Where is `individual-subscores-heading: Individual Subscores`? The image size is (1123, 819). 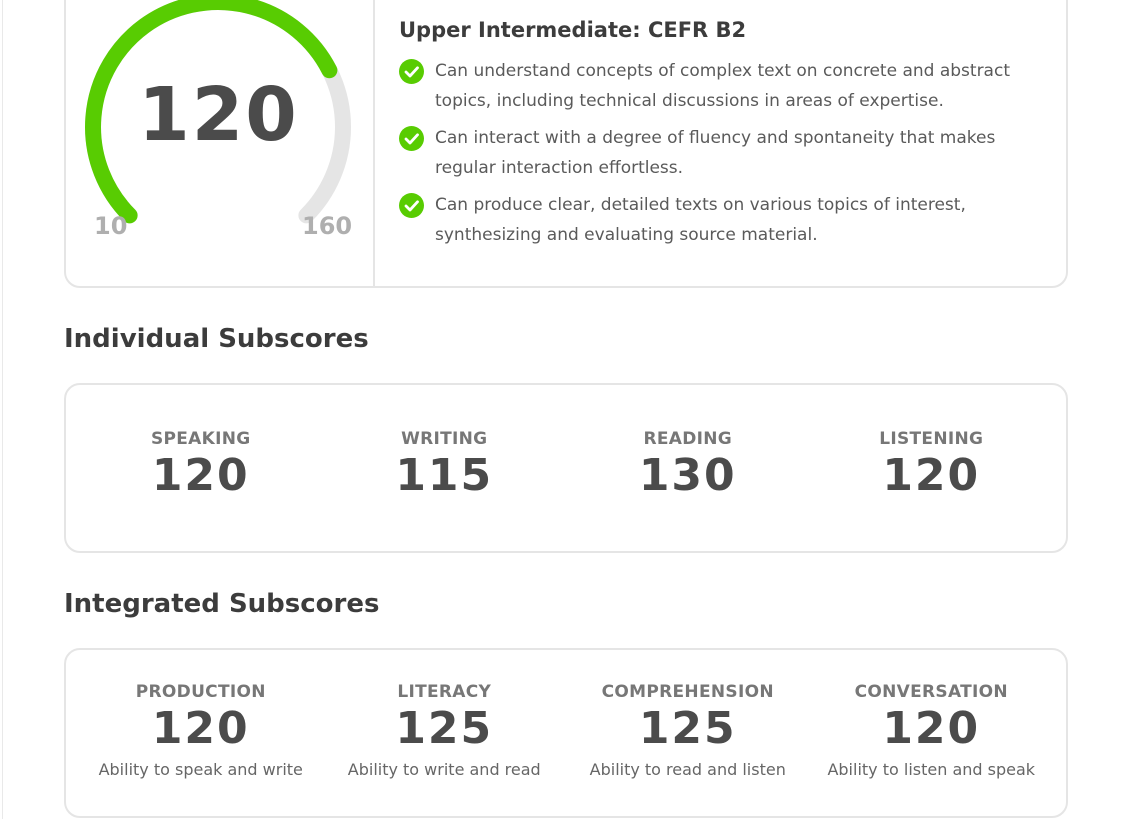
individual-subscores-heading: Individual Subscores is located at coordinates (216, 339).